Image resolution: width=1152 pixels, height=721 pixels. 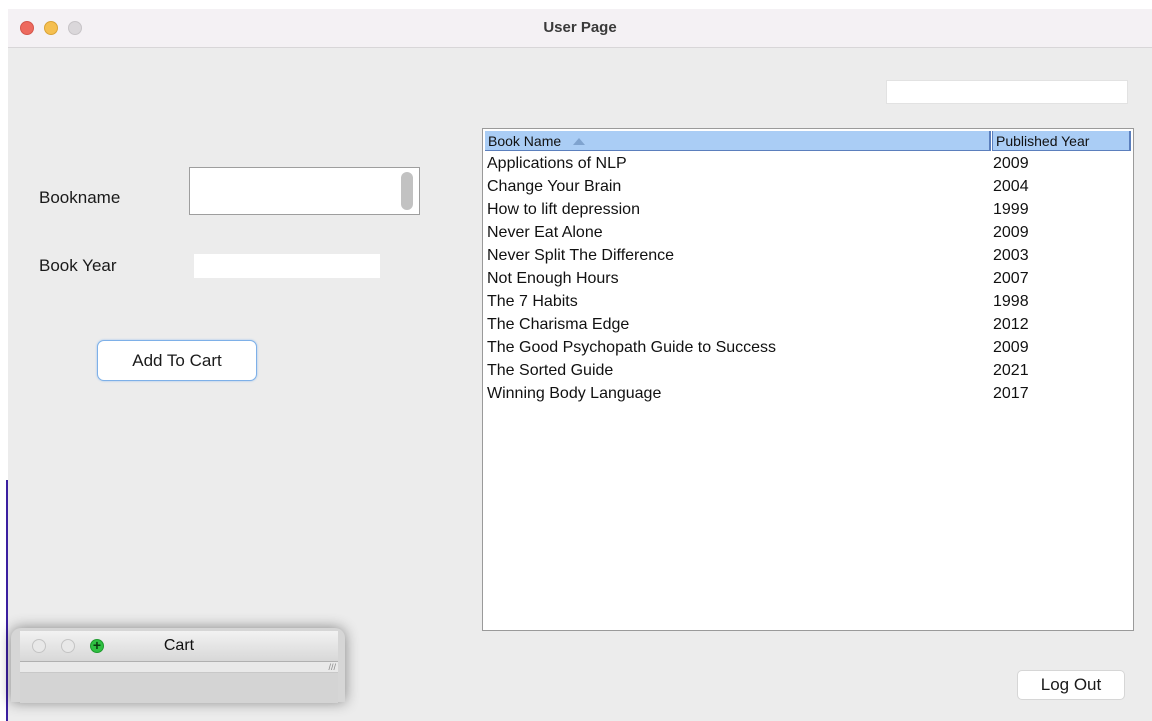 What do you see at coordinates (287, 266) in the screenshot?
I see `bookyear-input` at bounding box center [287, 266].